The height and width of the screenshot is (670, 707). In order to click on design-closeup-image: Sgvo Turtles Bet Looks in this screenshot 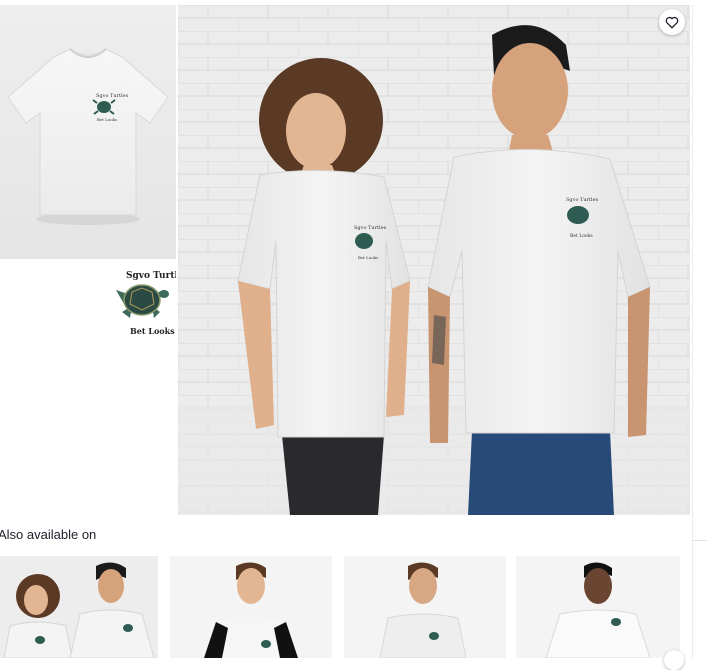, I will do `click(146, 303)`.